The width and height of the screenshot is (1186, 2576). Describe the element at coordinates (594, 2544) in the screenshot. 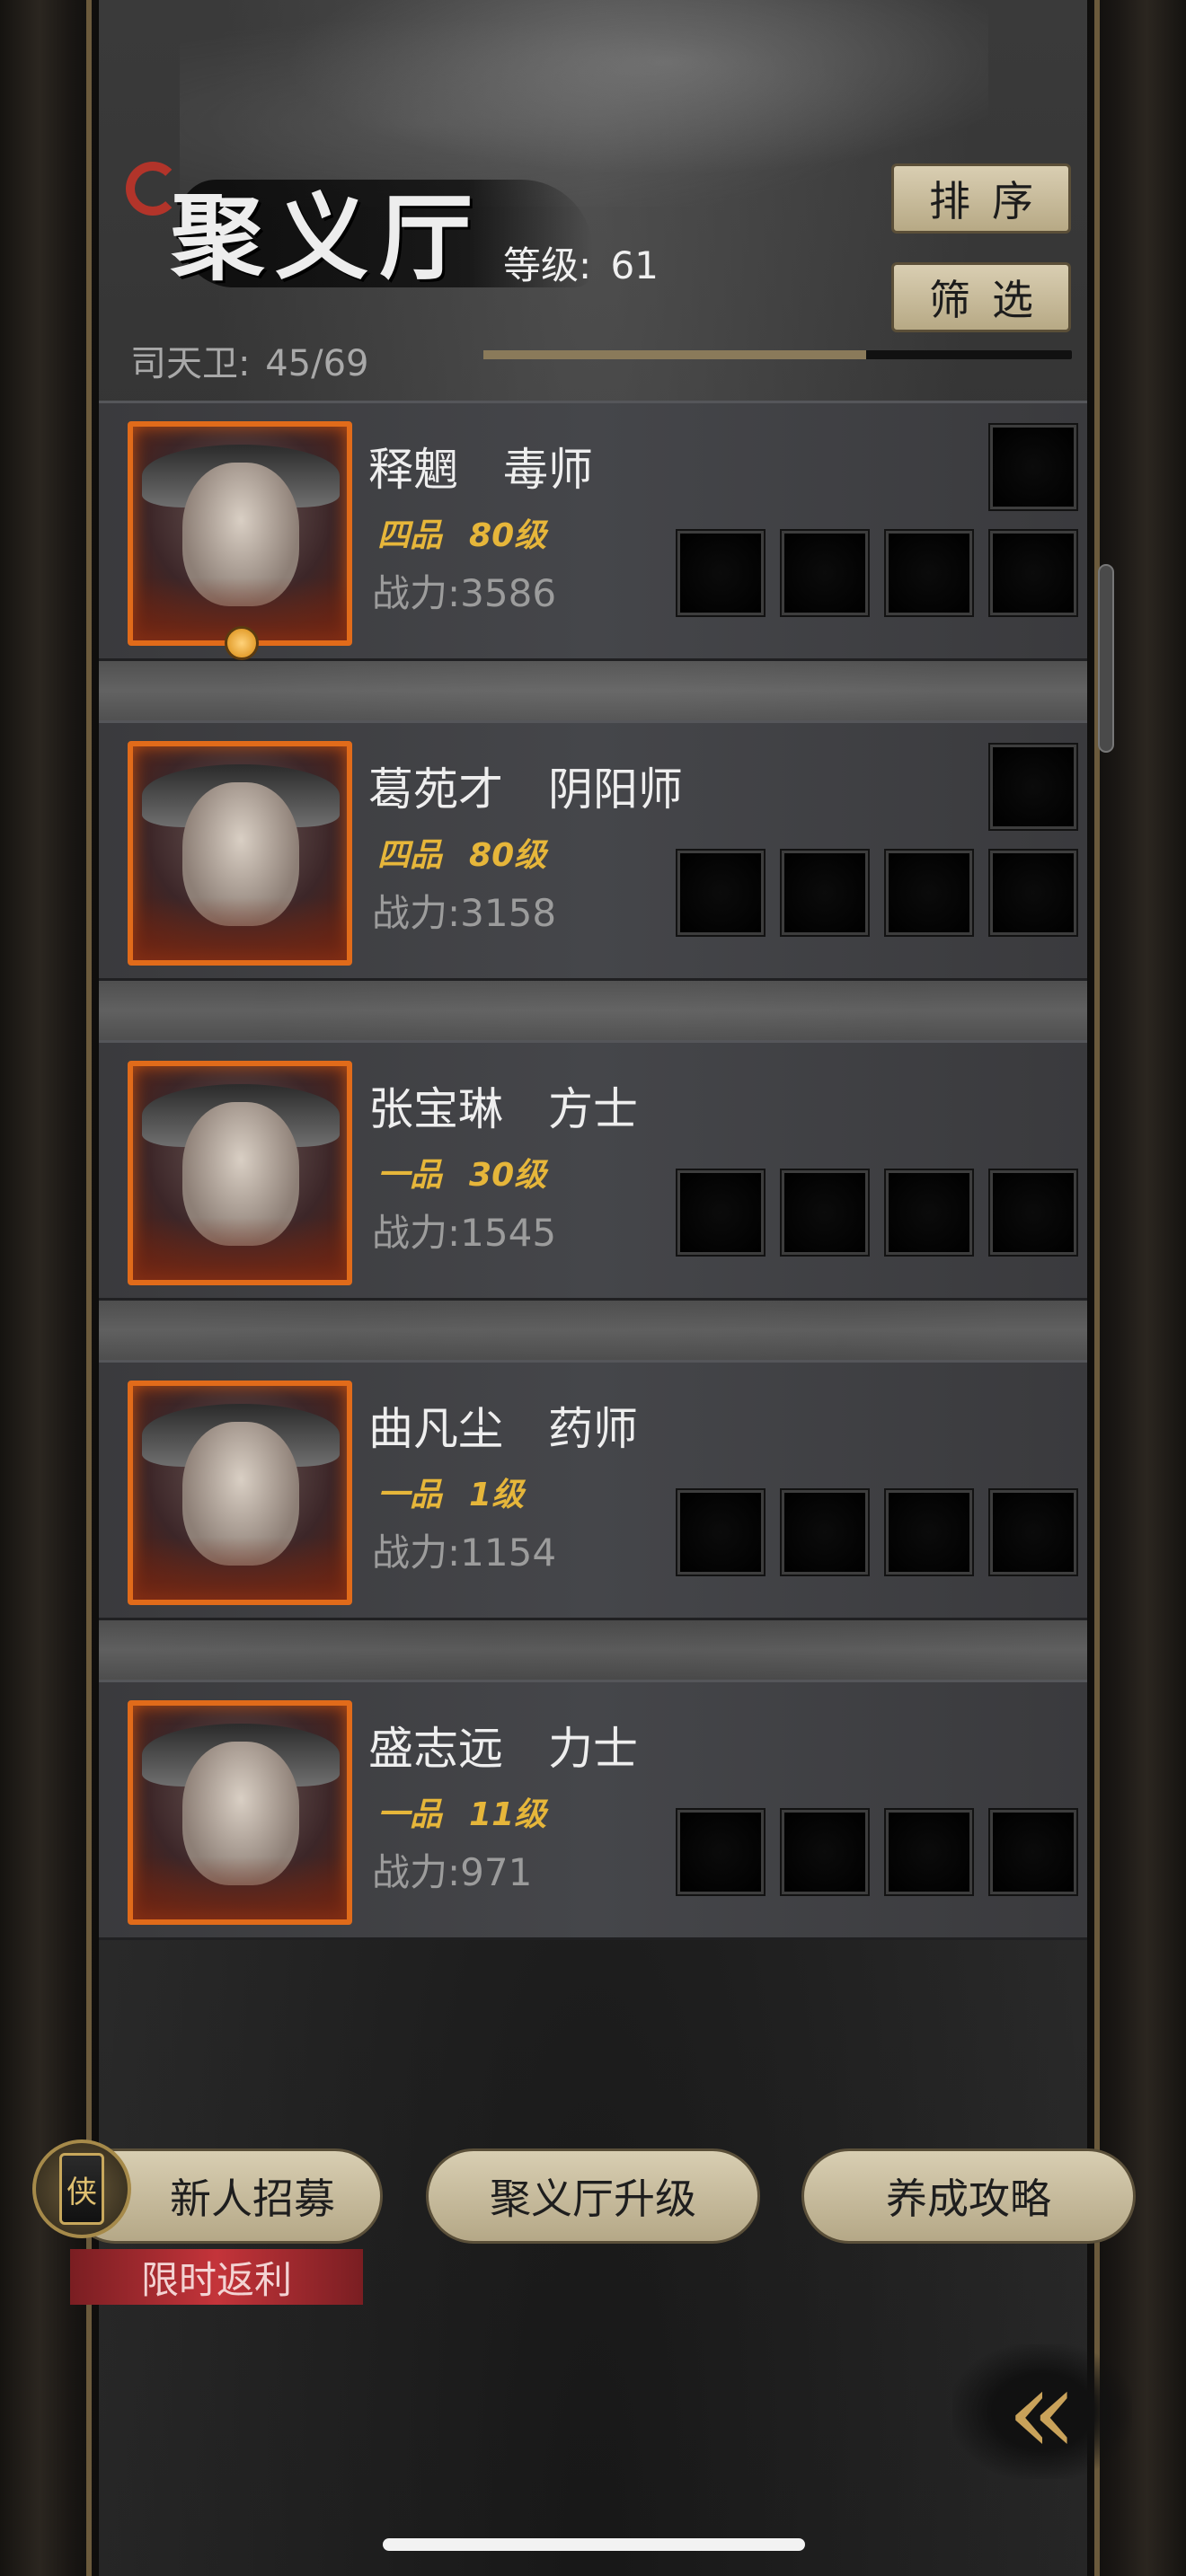

I see `home-indicator` at that location.